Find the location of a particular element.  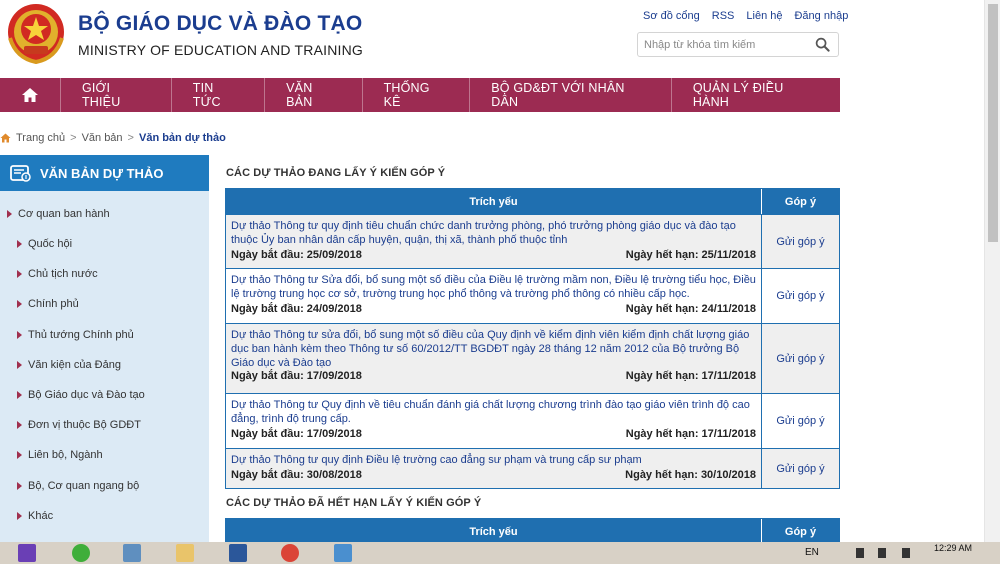

top-links: Sơ đồ cổng RSS Liên hệ Đăng nhập is located at coordinates (745, 16).